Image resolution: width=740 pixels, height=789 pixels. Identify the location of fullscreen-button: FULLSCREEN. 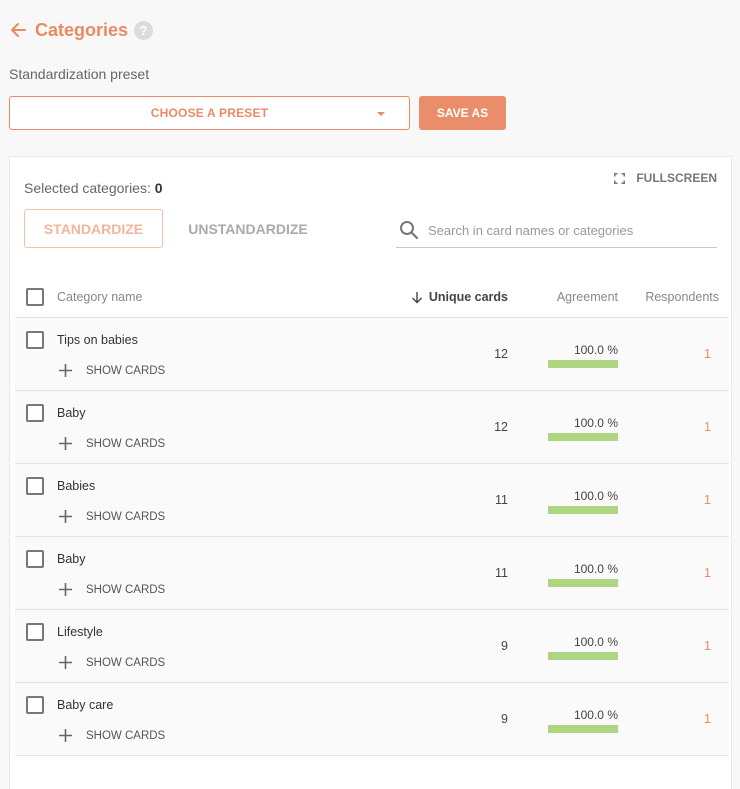
(665, 178).